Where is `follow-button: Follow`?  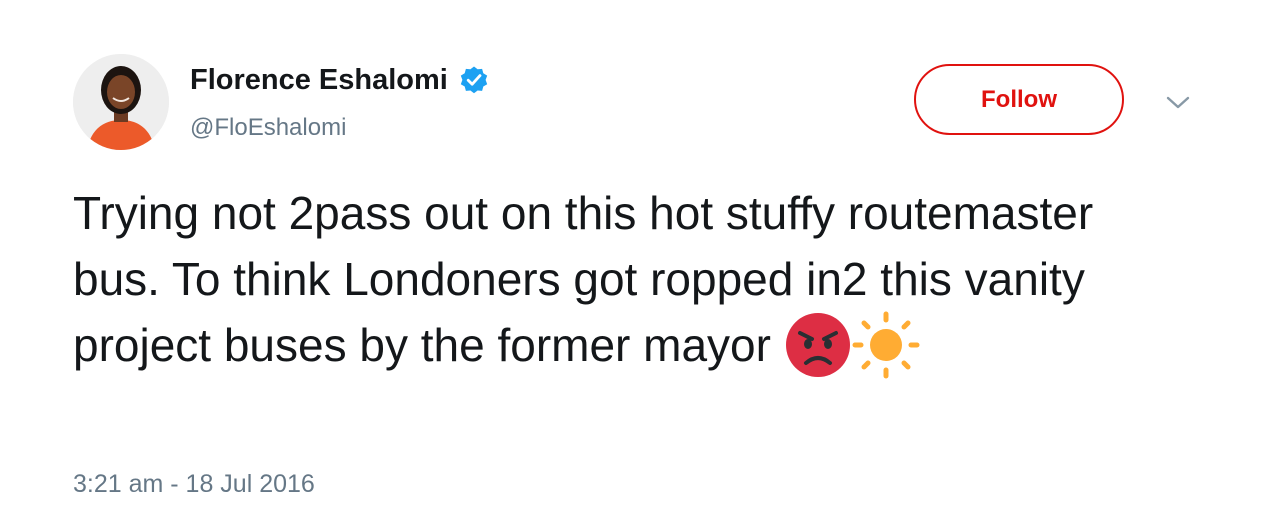 follow-button: Follow is located at coordinates (1019, 99).